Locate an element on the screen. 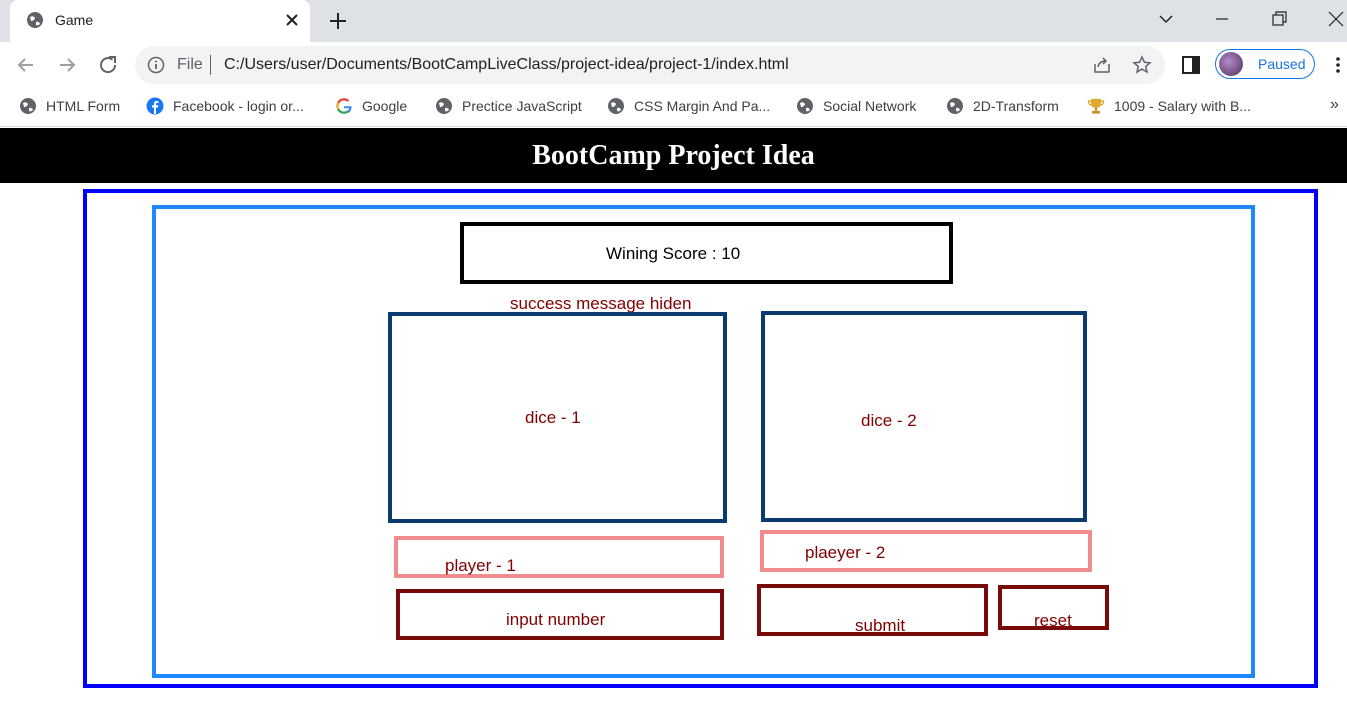  info-icon is located at coordinates (156, 65).